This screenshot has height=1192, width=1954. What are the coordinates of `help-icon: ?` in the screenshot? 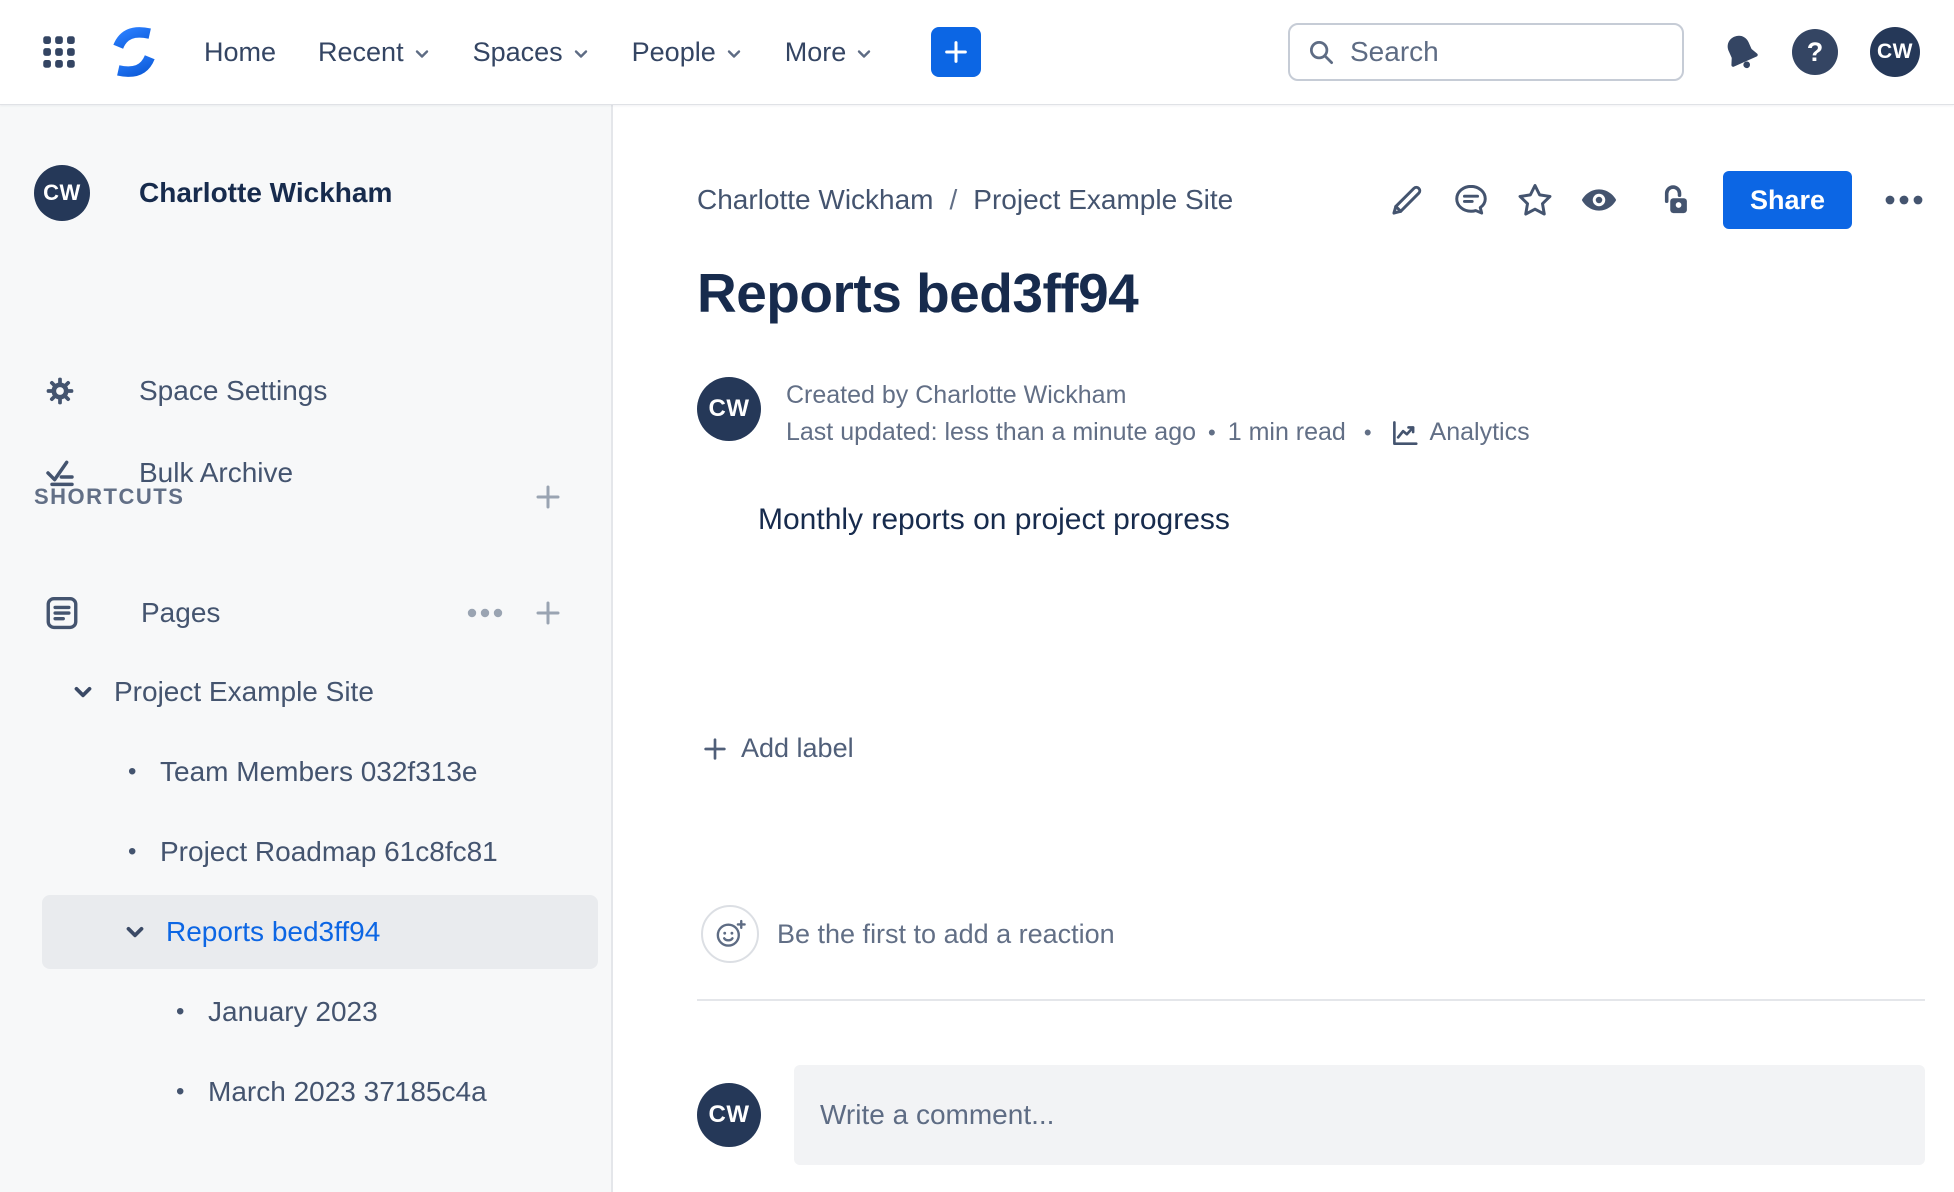 It's located at (1815, 52).